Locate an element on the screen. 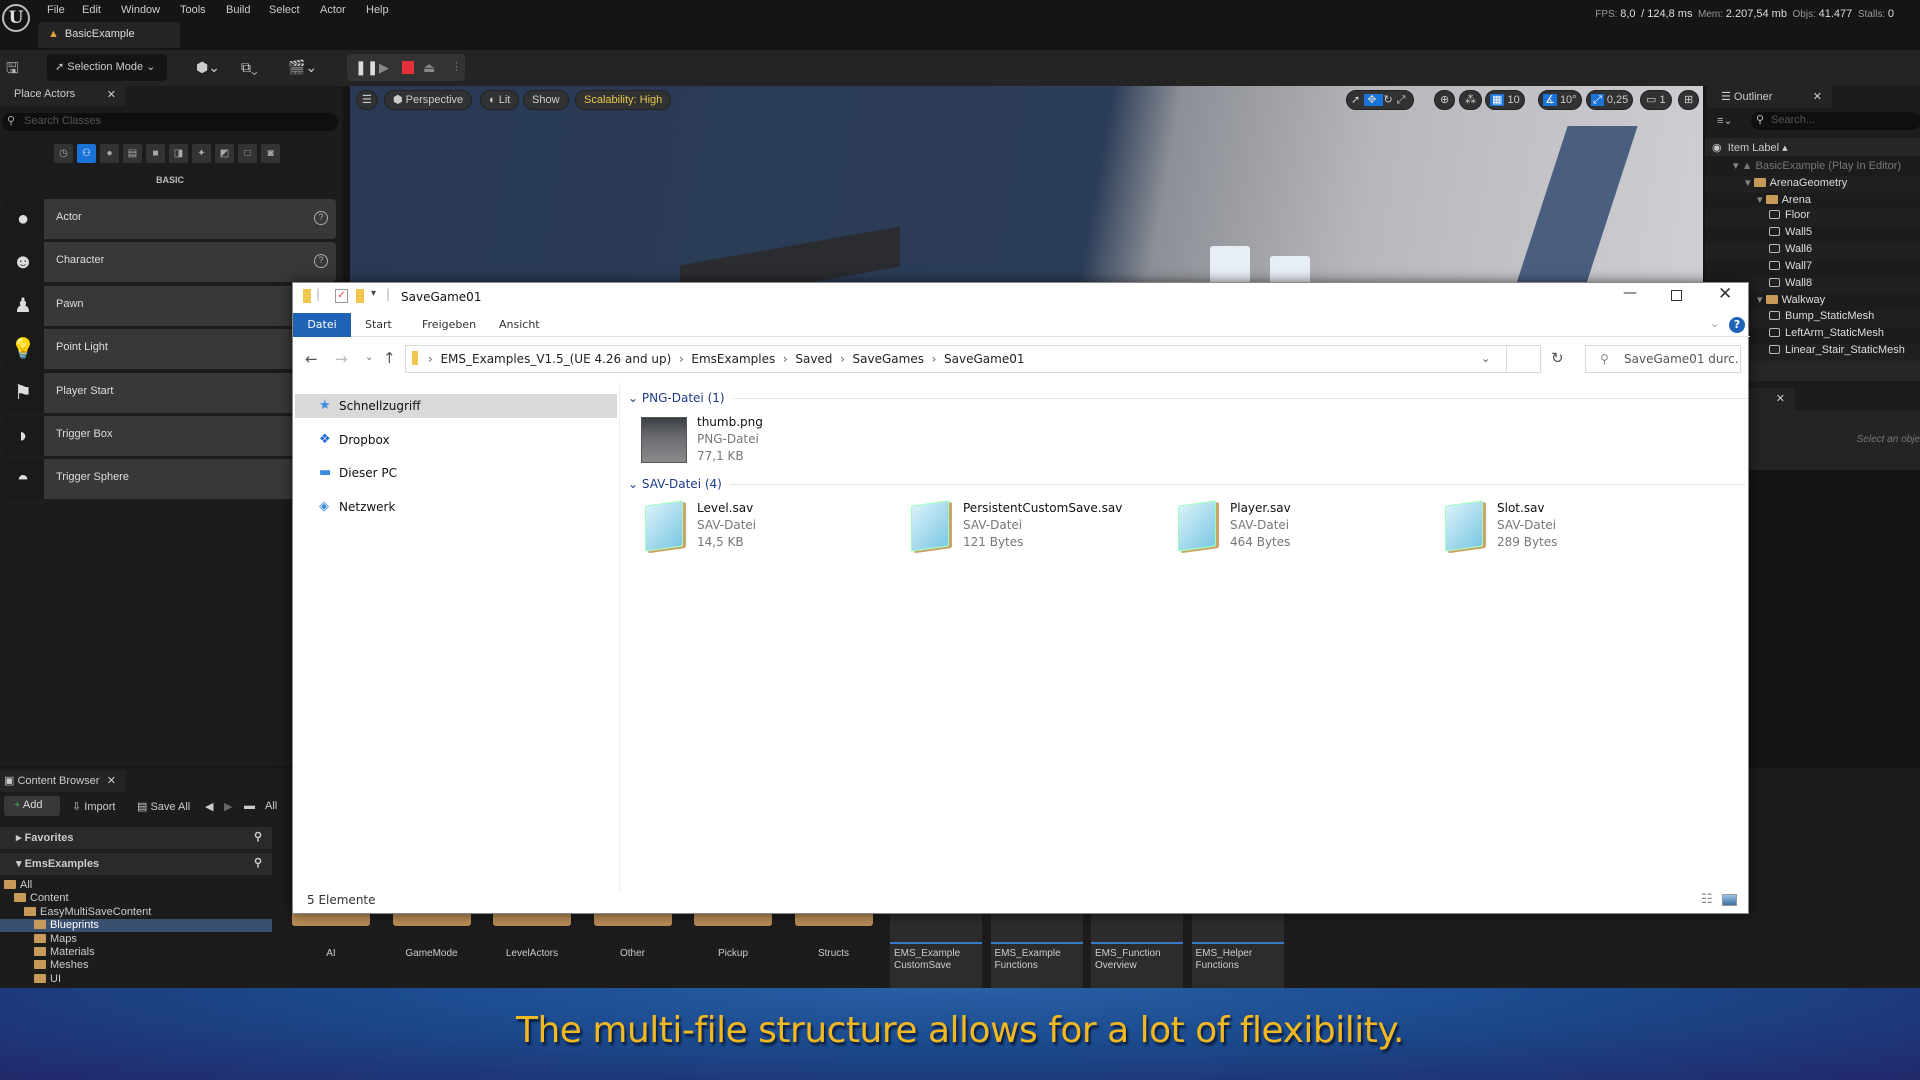 Image resolution: width=1920 pixels, height=1080 pixels. basic-icon: ⚇ is located at coordinates (86, 153).